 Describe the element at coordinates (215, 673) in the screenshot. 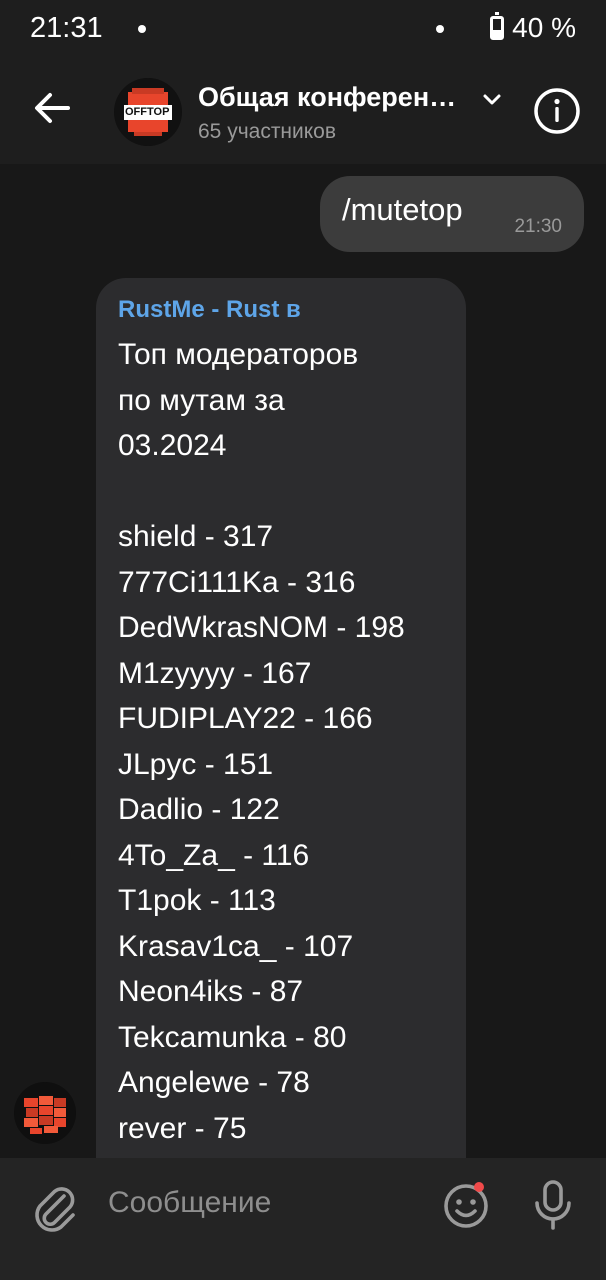

I see `message-line: M1zyyyy - 167` at that location.